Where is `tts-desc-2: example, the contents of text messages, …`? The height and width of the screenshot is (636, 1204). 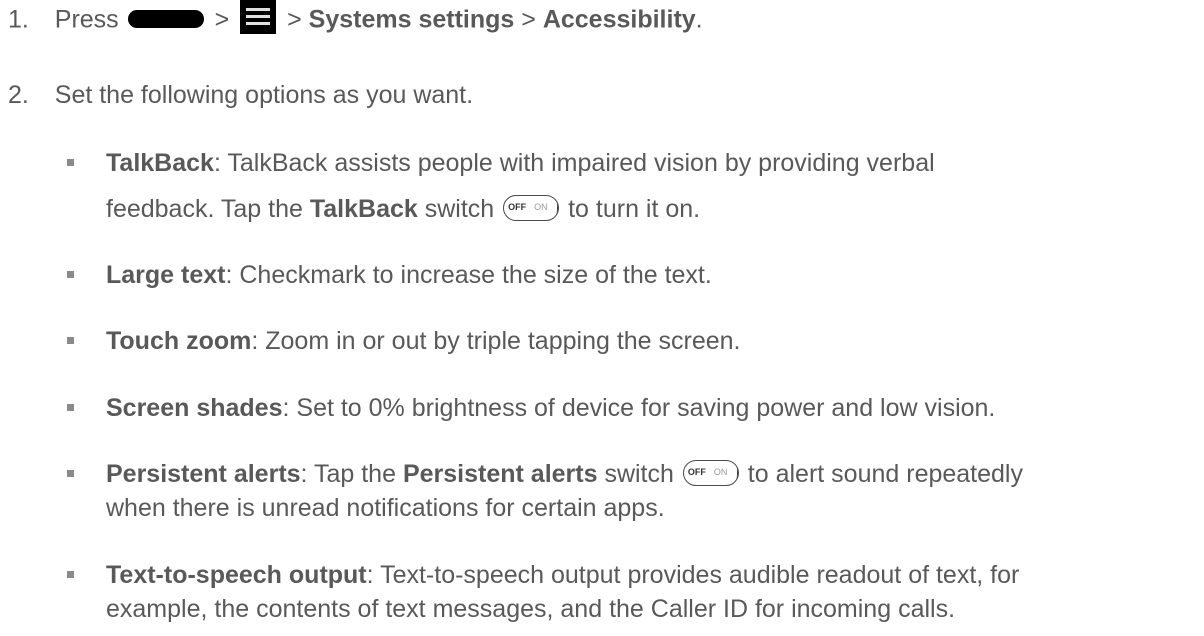
tts-desc-2: example, the contents of text messages, … is located at coordinates (531, 609).